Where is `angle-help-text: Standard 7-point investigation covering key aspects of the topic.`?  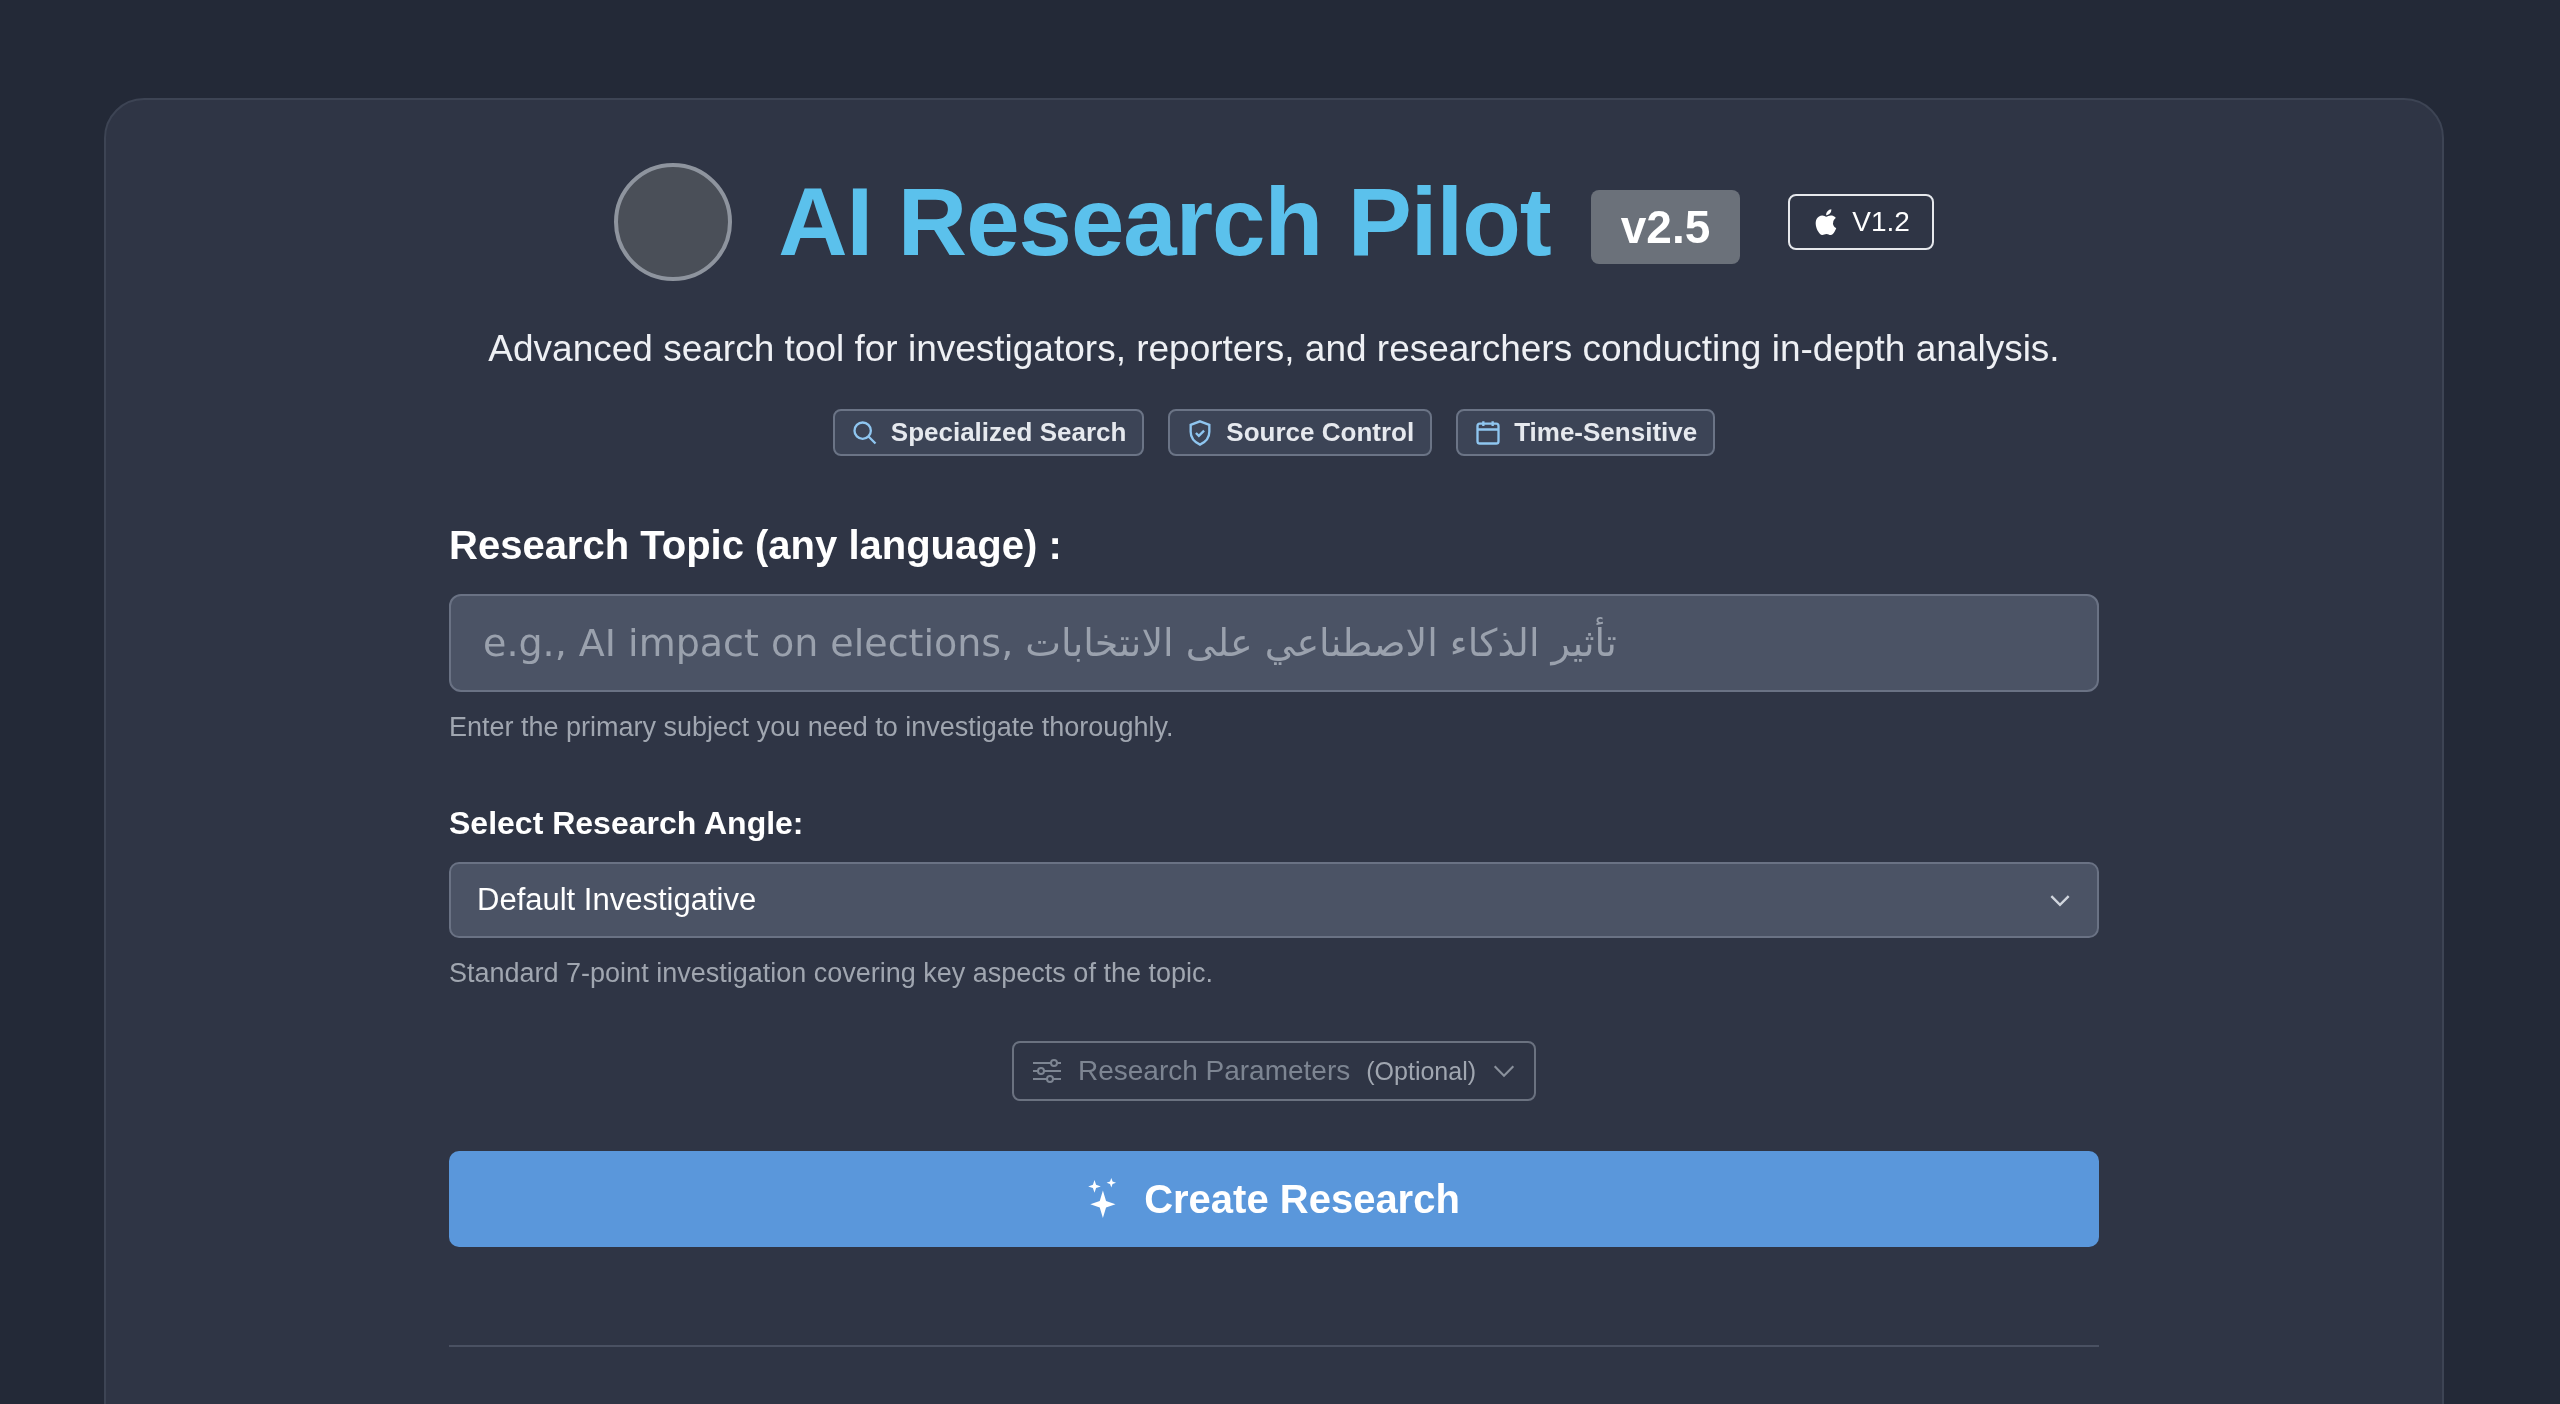
angle-help-text: Standard 7-point investigation covering key aspects of the topic. is located at coordinates (831, 973).